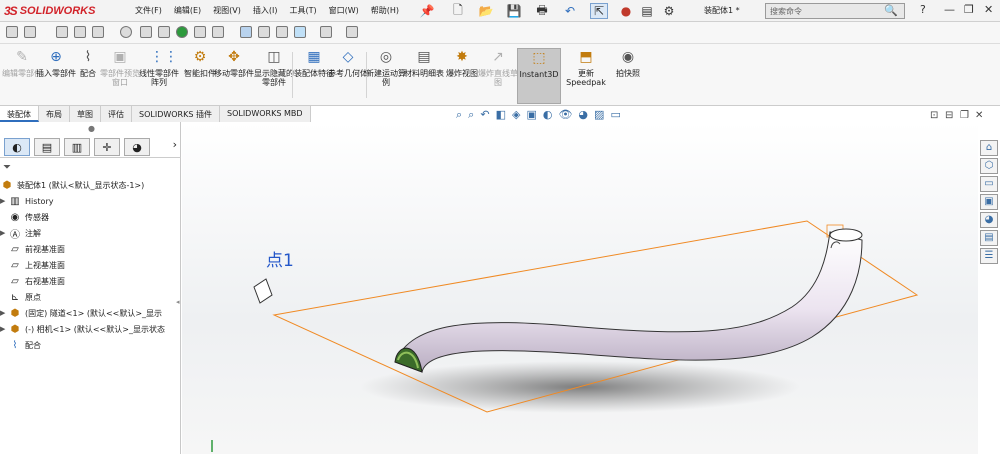 This screenshot has height=454, width=1000. I want to click on update-speedpak-button: ⬒ 更新Speedpak, so click(586, 76).